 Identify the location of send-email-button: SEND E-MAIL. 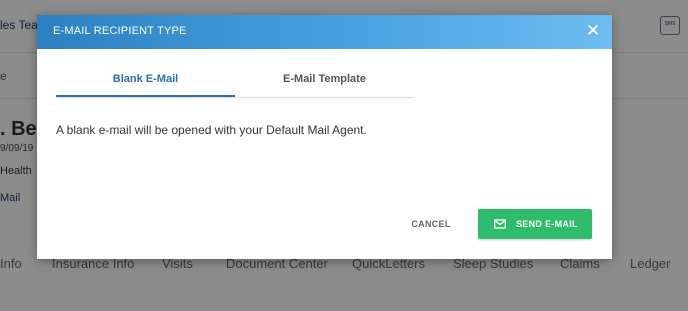
(535, 224).